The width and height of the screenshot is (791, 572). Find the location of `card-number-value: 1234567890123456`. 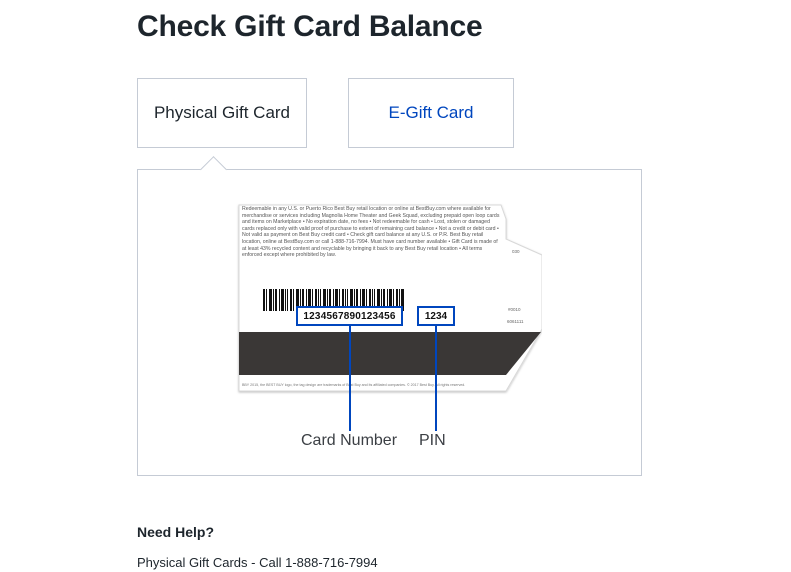

card-number-value: 1234567890123456 is located at coordinates (349, 316).